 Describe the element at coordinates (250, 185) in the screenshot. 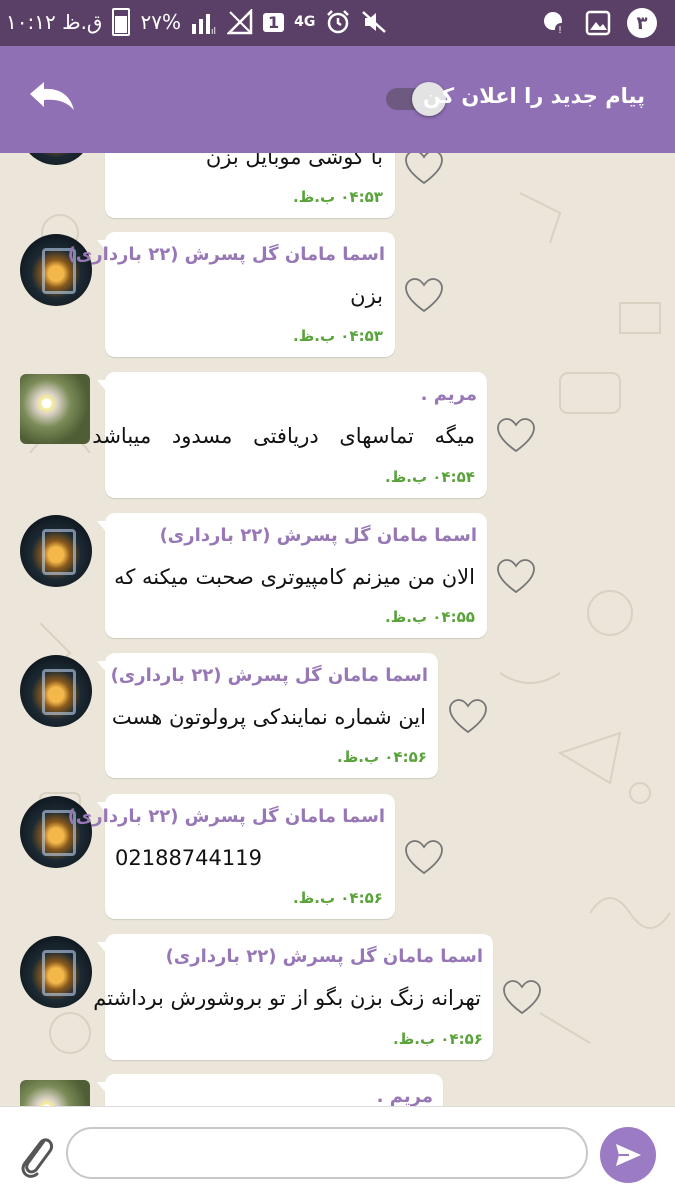

I see `message-bubble: با گوشی موبایل بزن ۰۴:۵۳ ب.ظ.` at that location.